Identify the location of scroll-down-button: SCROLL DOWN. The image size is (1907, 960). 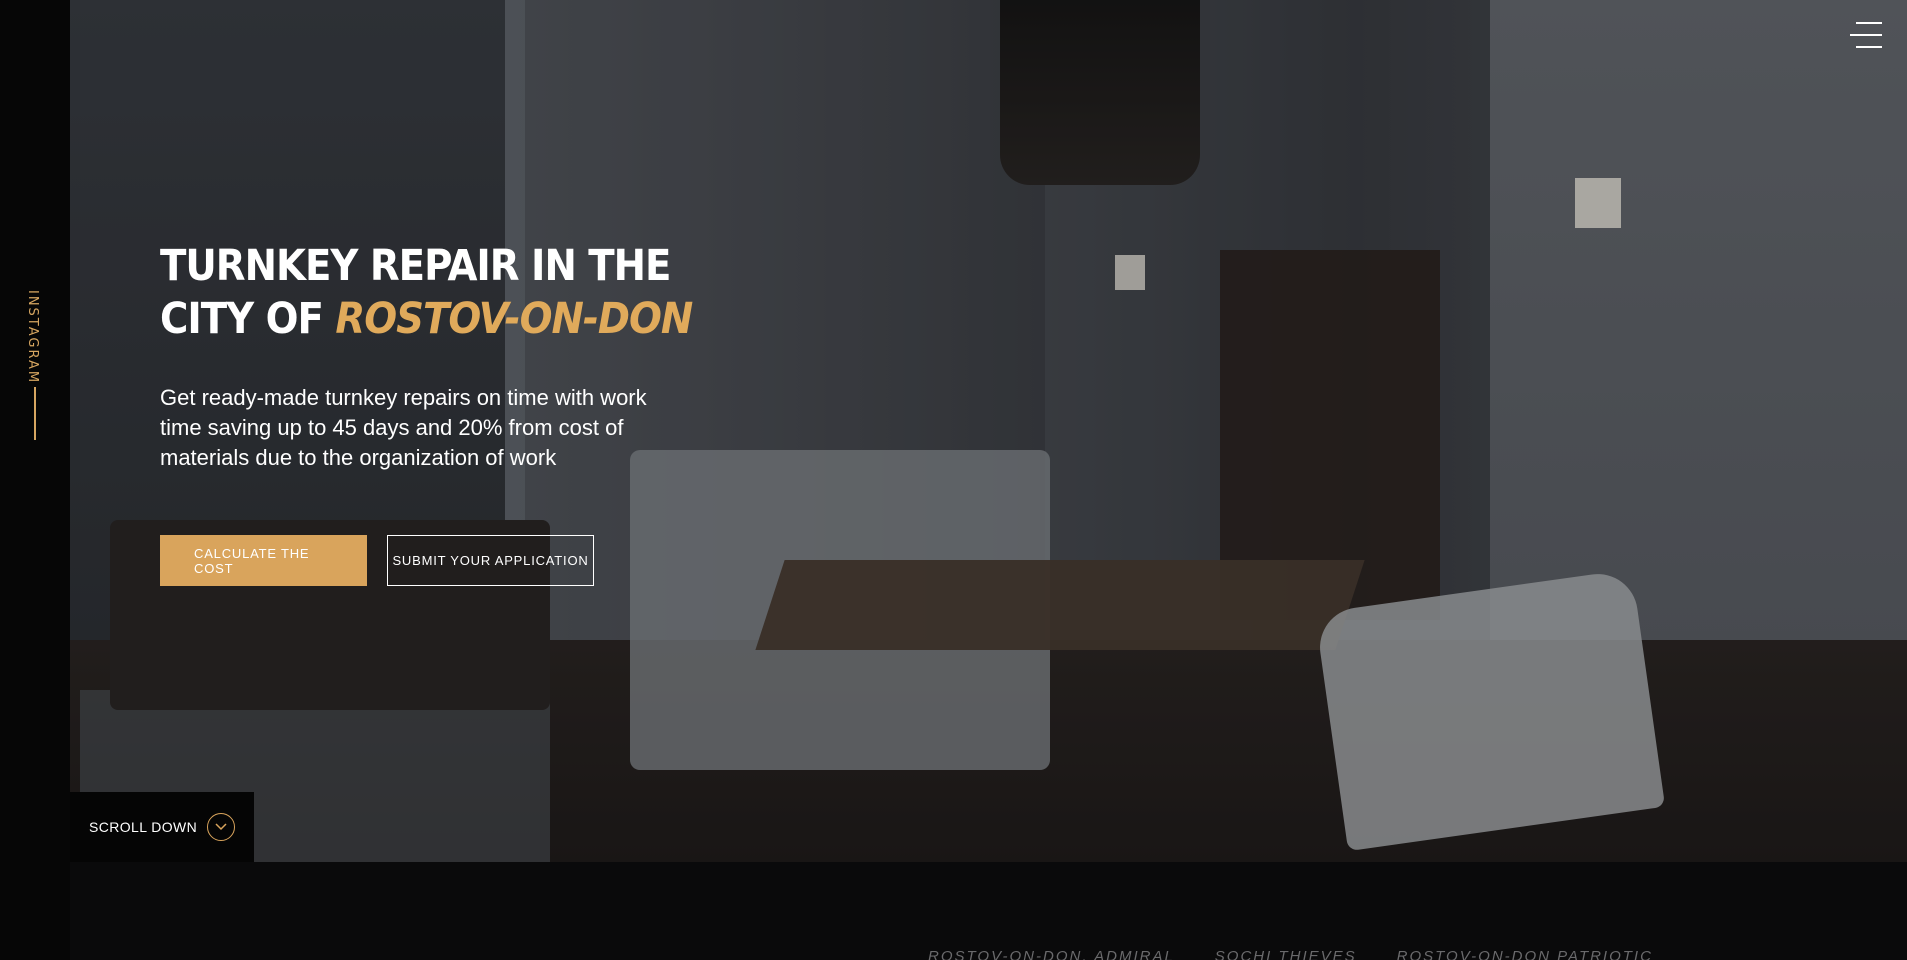
(162, 827).